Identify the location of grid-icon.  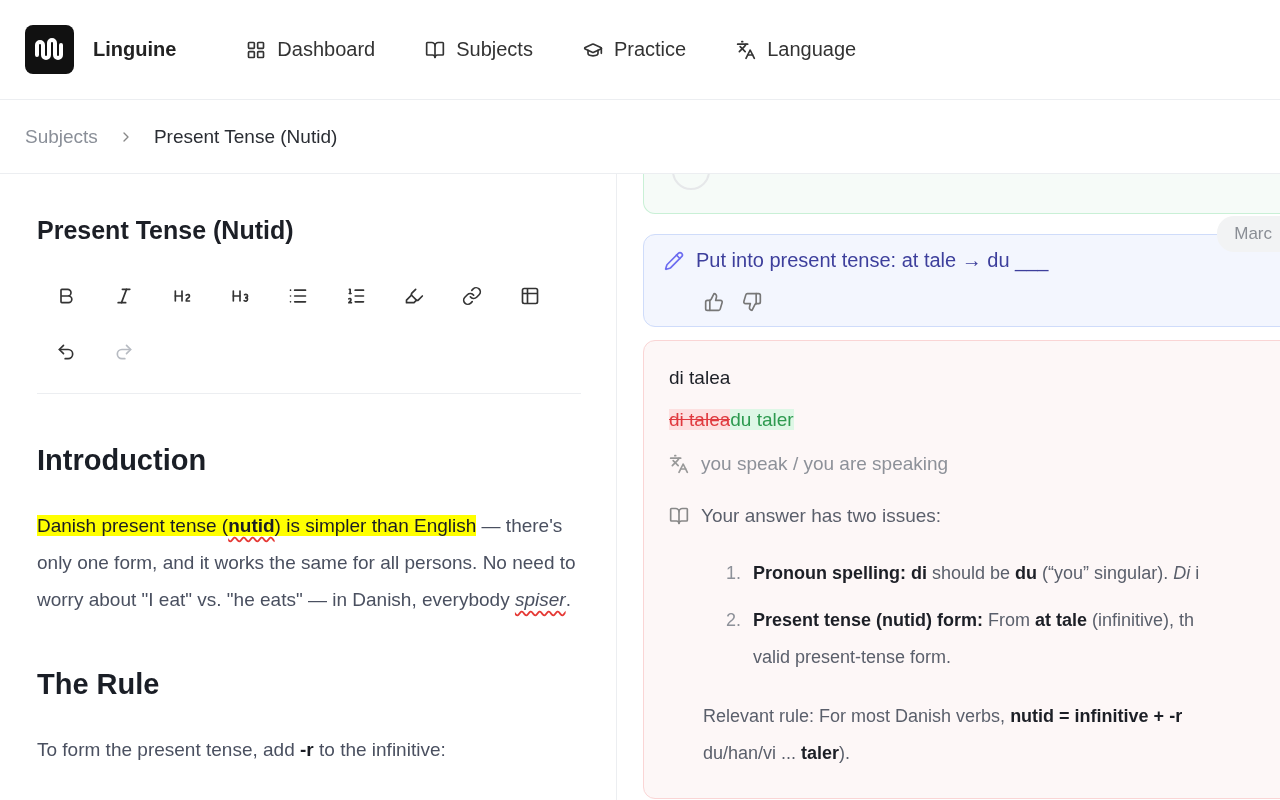
(256, 49).